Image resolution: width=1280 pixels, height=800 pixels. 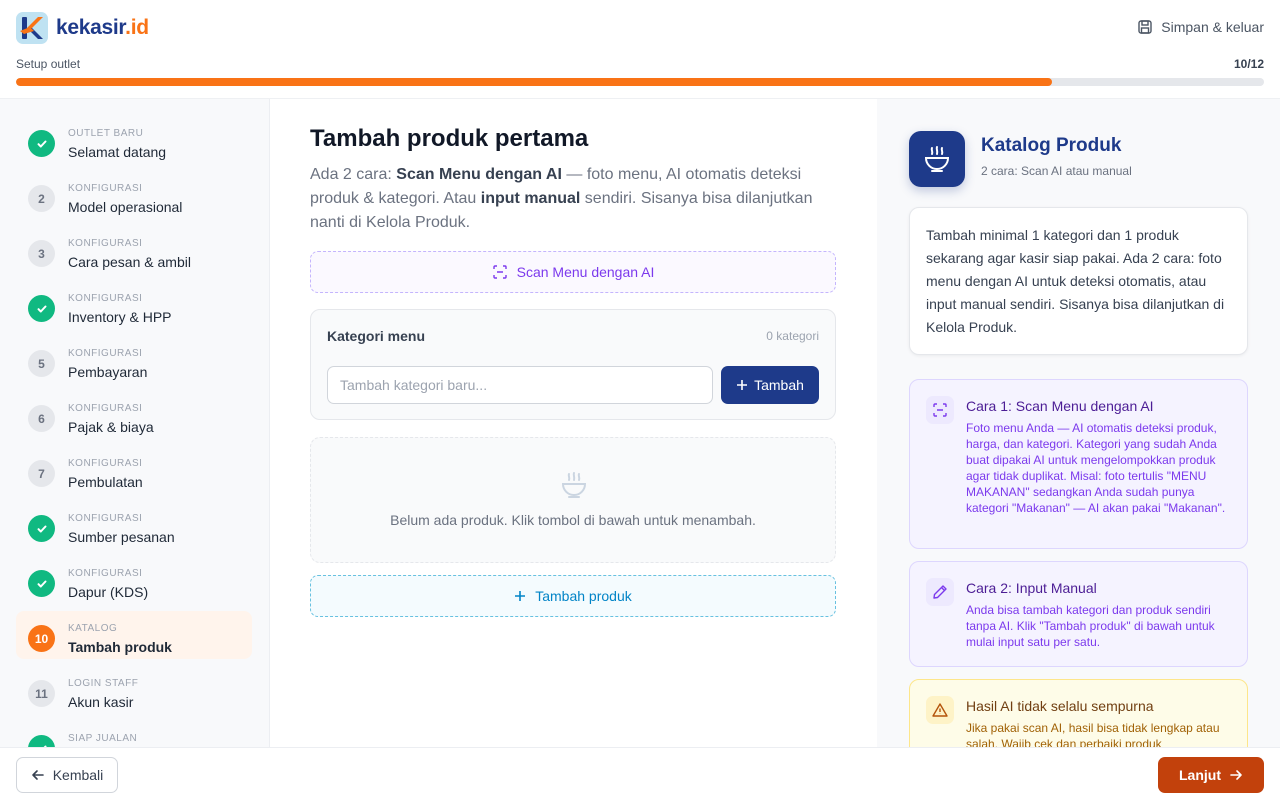 I want to click on category-title: Kategori menu, so click(x=376, y=336).